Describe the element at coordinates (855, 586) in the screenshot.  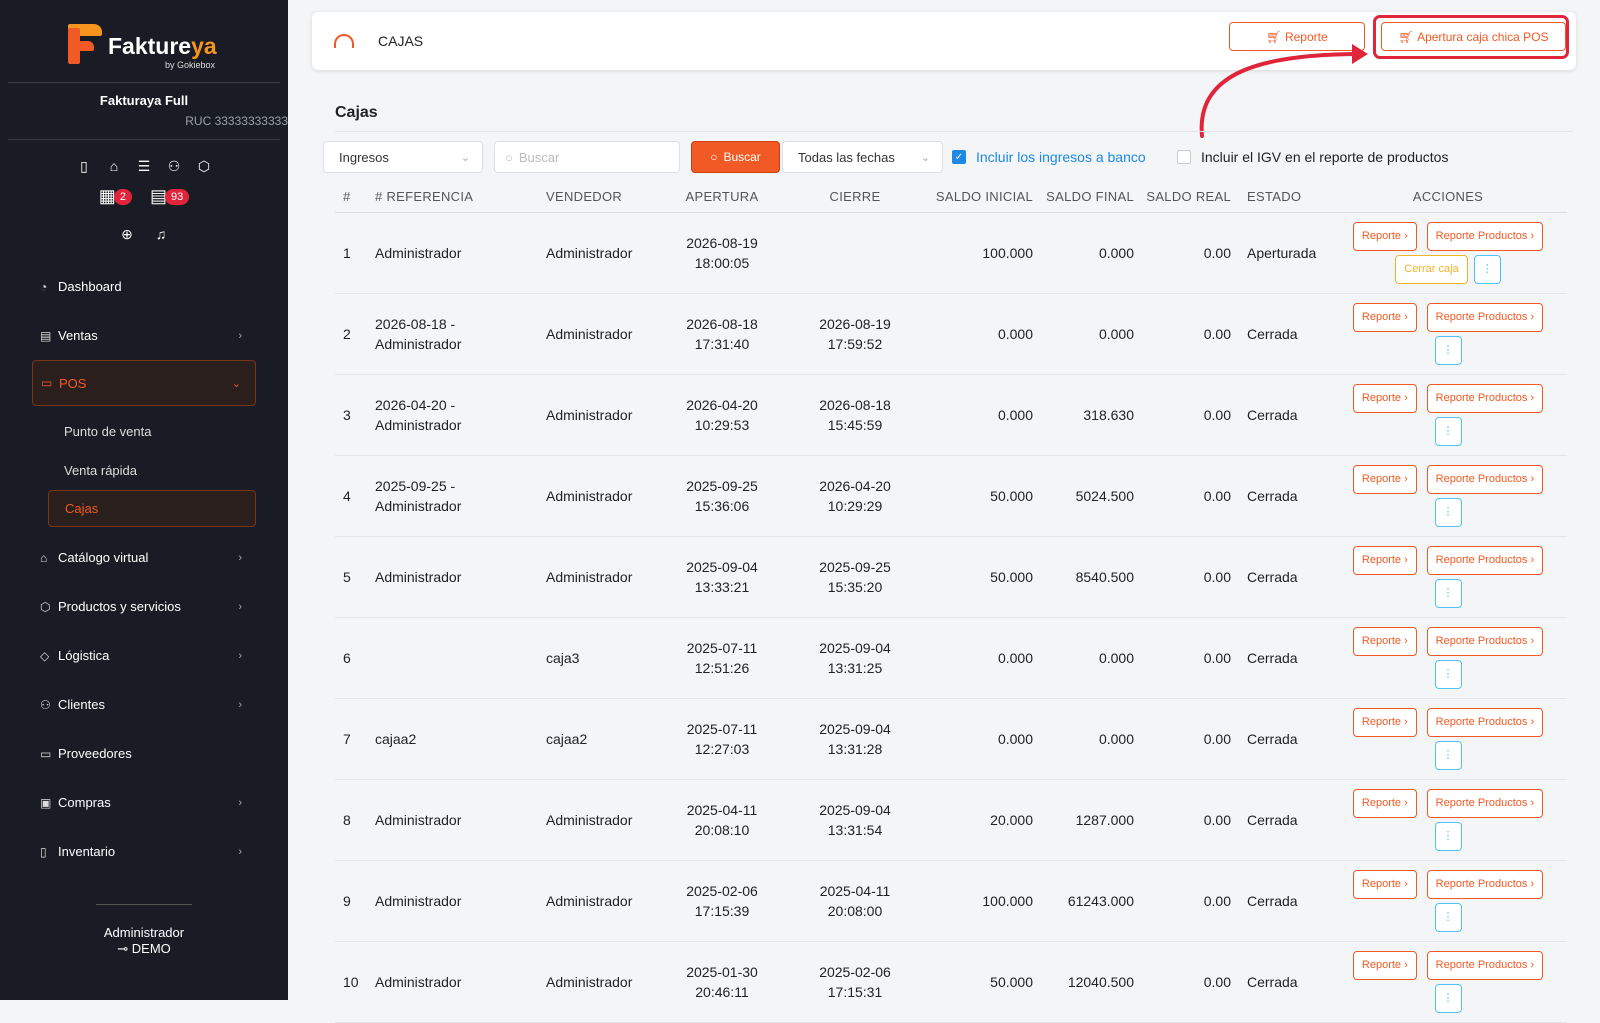
I see `closing-time: 15:35:20` at that location.